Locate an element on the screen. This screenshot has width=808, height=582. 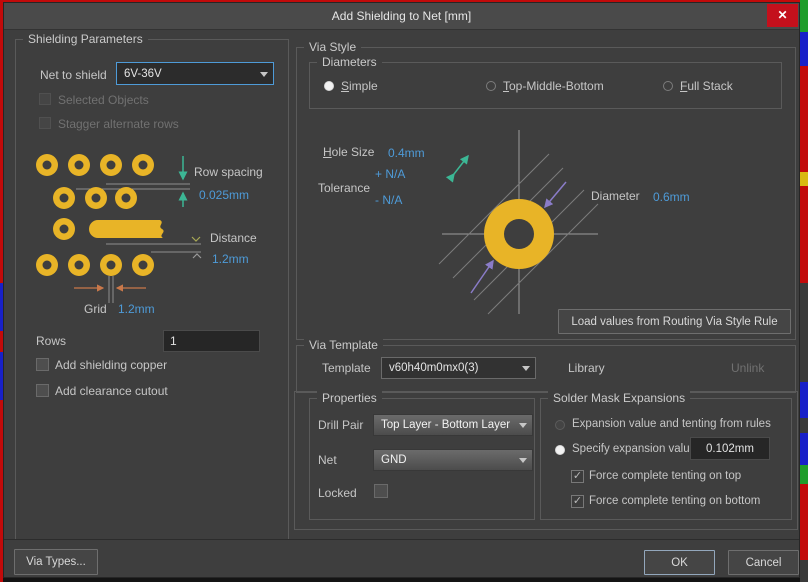
distance-value: 1.2mm is located at coordinates (230, 259).